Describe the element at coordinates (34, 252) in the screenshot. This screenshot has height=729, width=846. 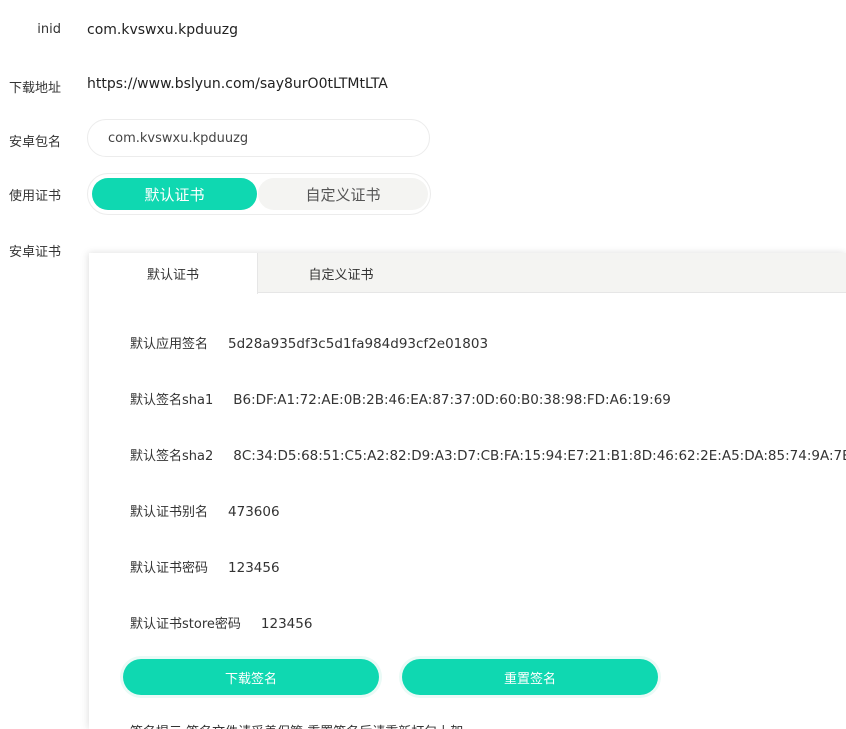
I see `android-cert-label: 安卓证书` at that location.